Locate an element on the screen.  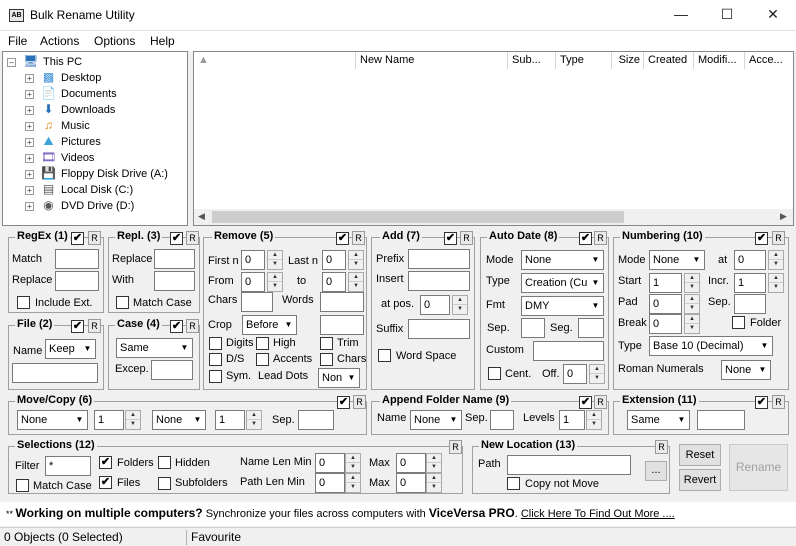
from-input: 0 is located at coordinates (253, 282).